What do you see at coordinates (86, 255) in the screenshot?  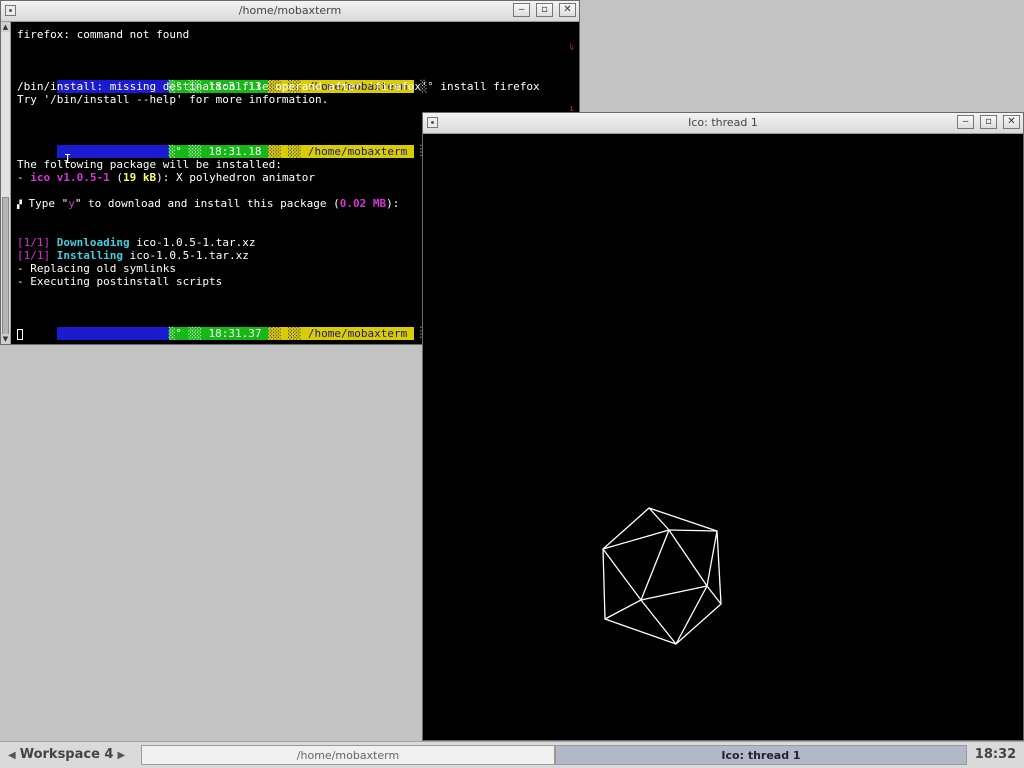 I see `install-label: Installing` at bounding box center [86, 255].